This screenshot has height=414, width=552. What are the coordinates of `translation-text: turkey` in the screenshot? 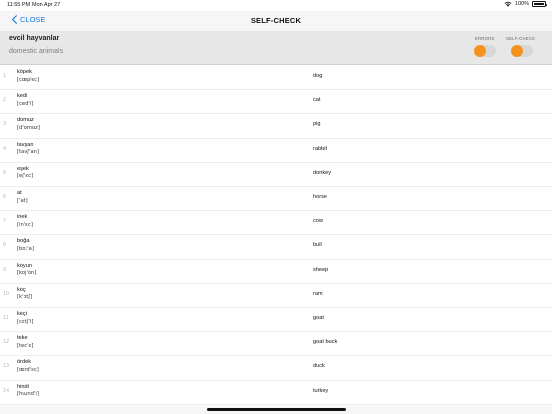 It's located at (321, 390).